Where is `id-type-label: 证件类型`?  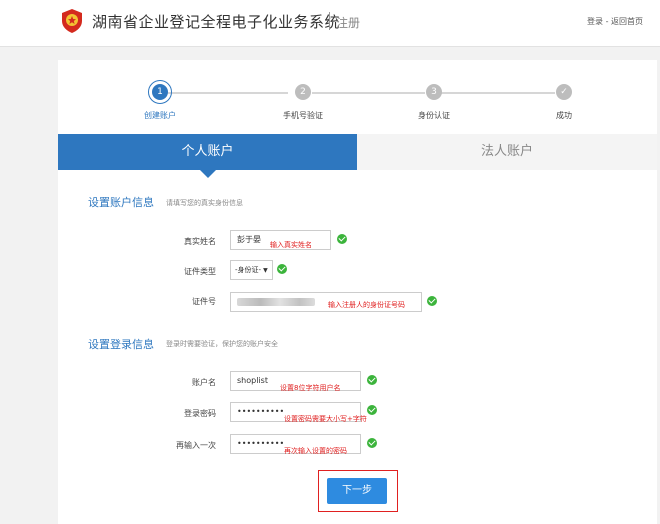 id-type-label: 证件类型 is located at coordinates (200, 271).